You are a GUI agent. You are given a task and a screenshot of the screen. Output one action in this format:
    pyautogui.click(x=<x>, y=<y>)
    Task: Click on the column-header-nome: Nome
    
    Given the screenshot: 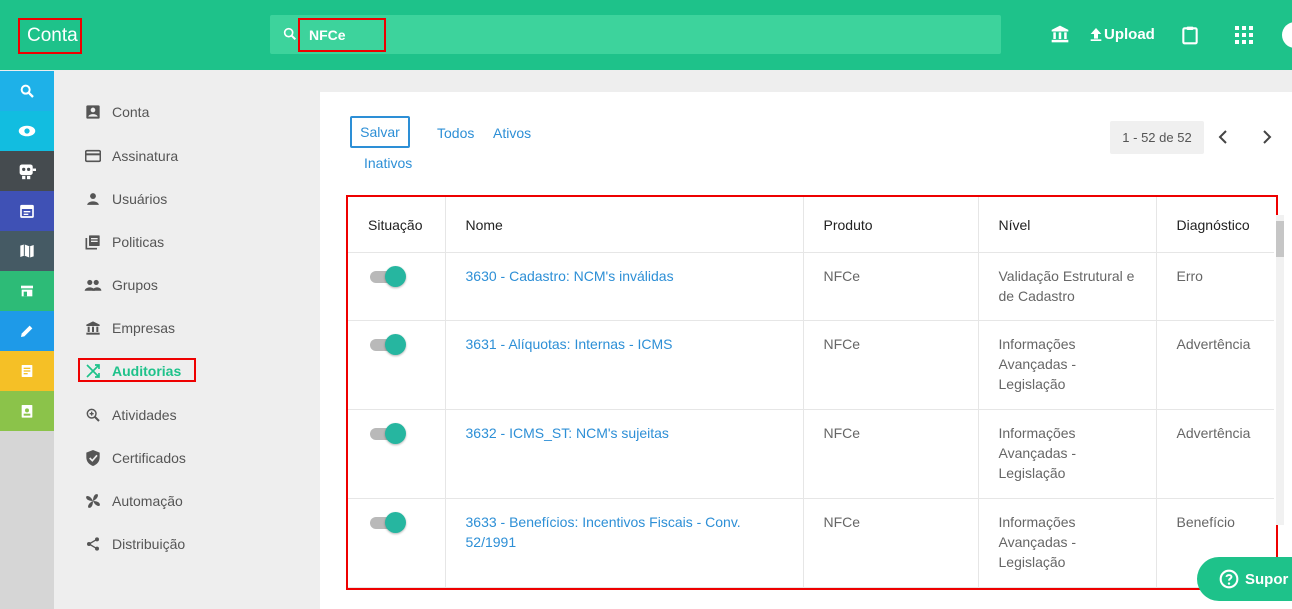 What is the action you would take?
    pyautogui.click(x=623, y=225)
    